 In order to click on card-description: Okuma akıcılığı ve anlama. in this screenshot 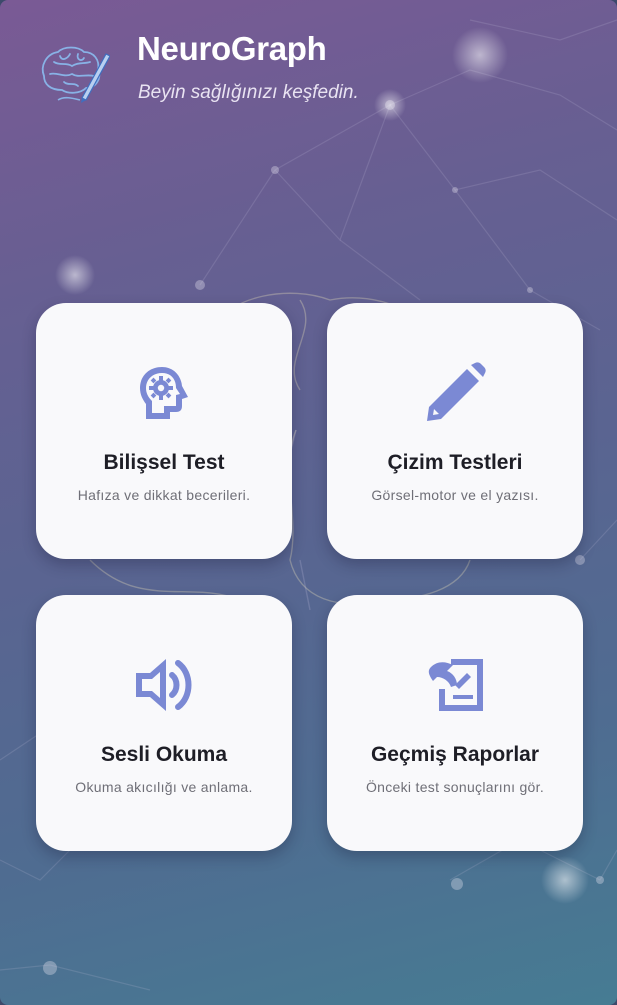, I will do `click(164, 787)`.